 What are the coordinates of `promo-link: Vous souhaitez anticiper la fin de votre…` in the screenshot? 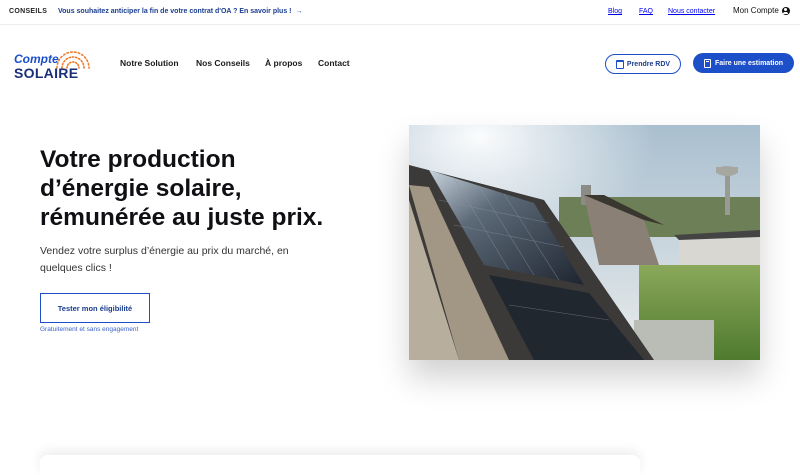 It's located at (180, 11).